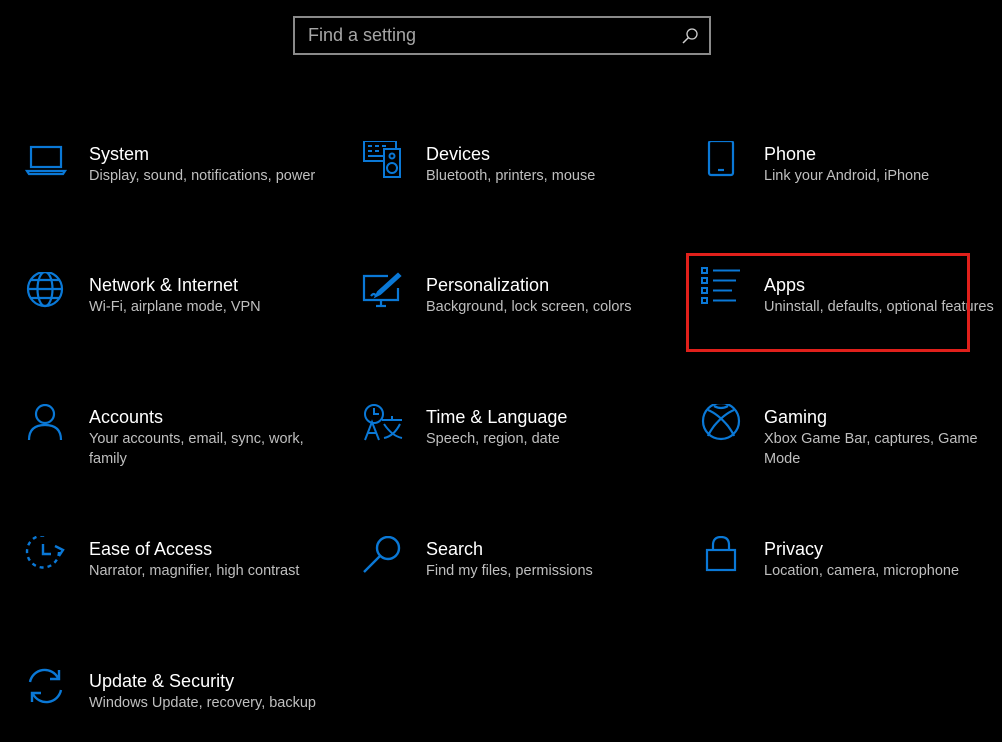  Describe the element at coordinates (384, 294) in the screenshot. I see `paint-icon` at that location.